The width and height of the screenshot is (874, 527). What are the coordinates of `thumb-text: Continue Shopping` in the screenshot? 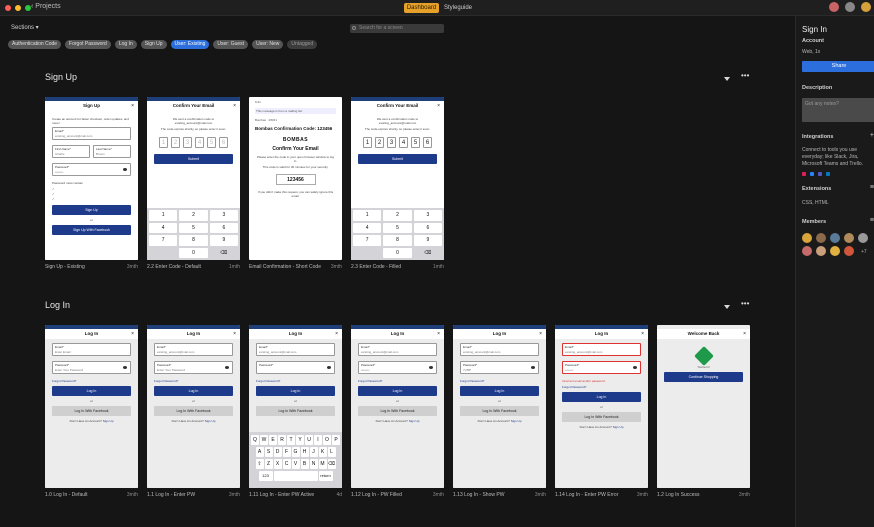 It's located at (703, 377).